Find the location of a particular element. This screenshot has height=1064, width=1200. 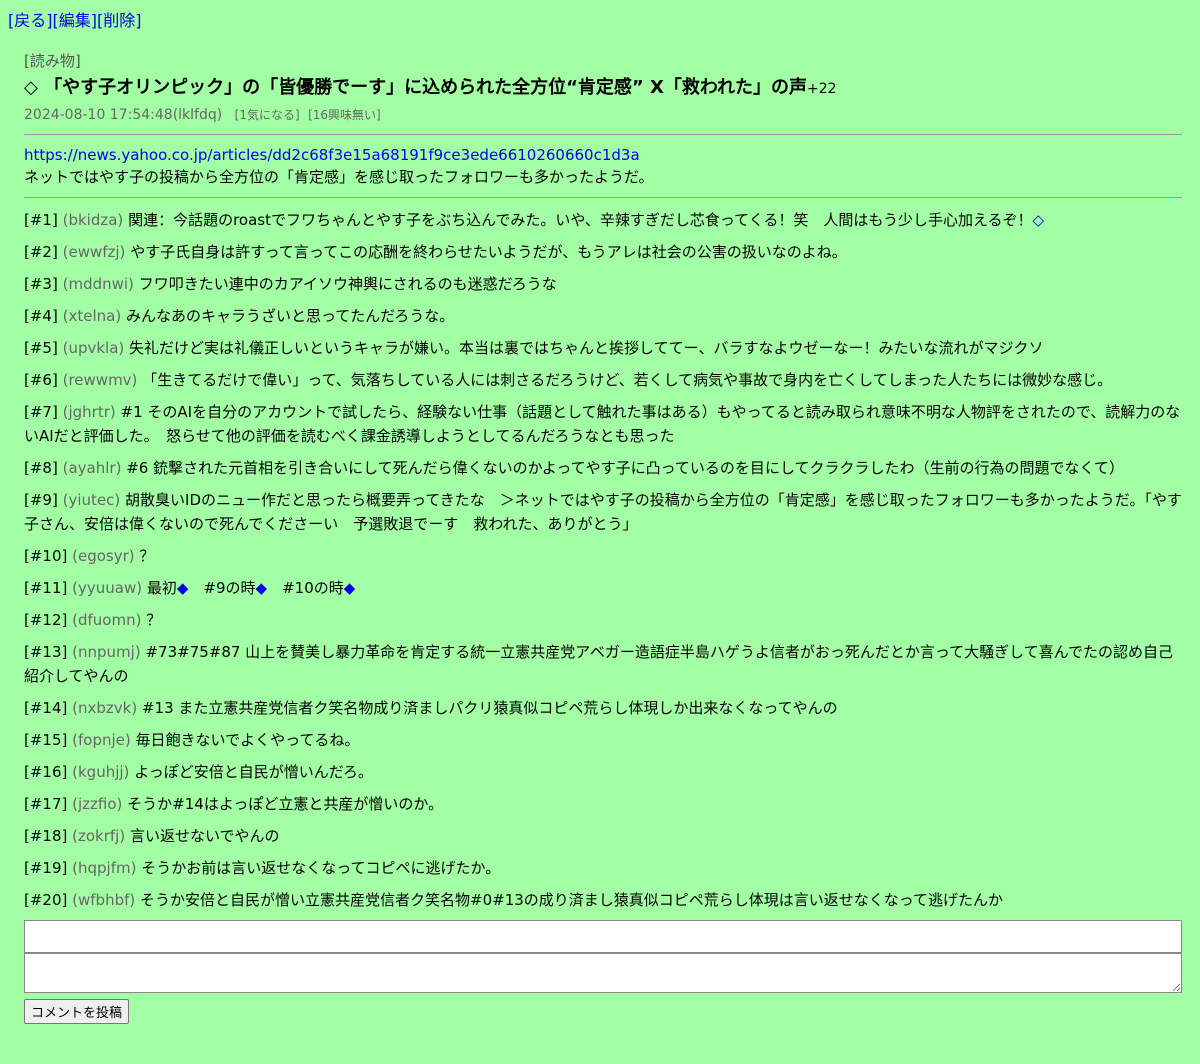

comment-text: 最初◆ #9の時◆ #10の時◆ is located at coordinates (251, 588).